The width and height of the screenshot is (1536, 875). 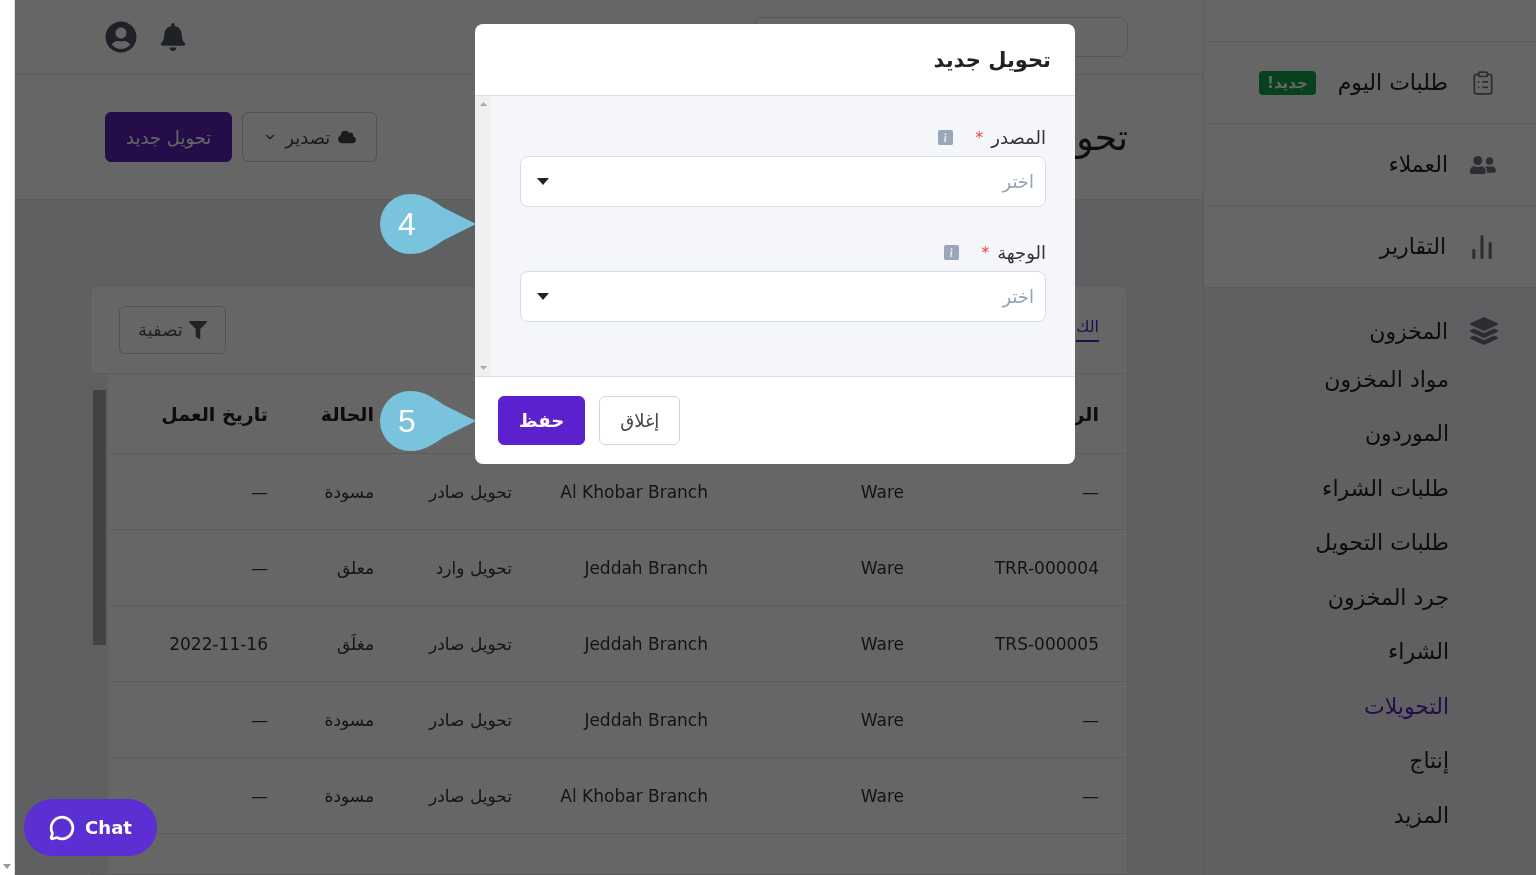 I want to click on sidebar-subitem: طلبات الشراء, so click(x=1385, y=488).